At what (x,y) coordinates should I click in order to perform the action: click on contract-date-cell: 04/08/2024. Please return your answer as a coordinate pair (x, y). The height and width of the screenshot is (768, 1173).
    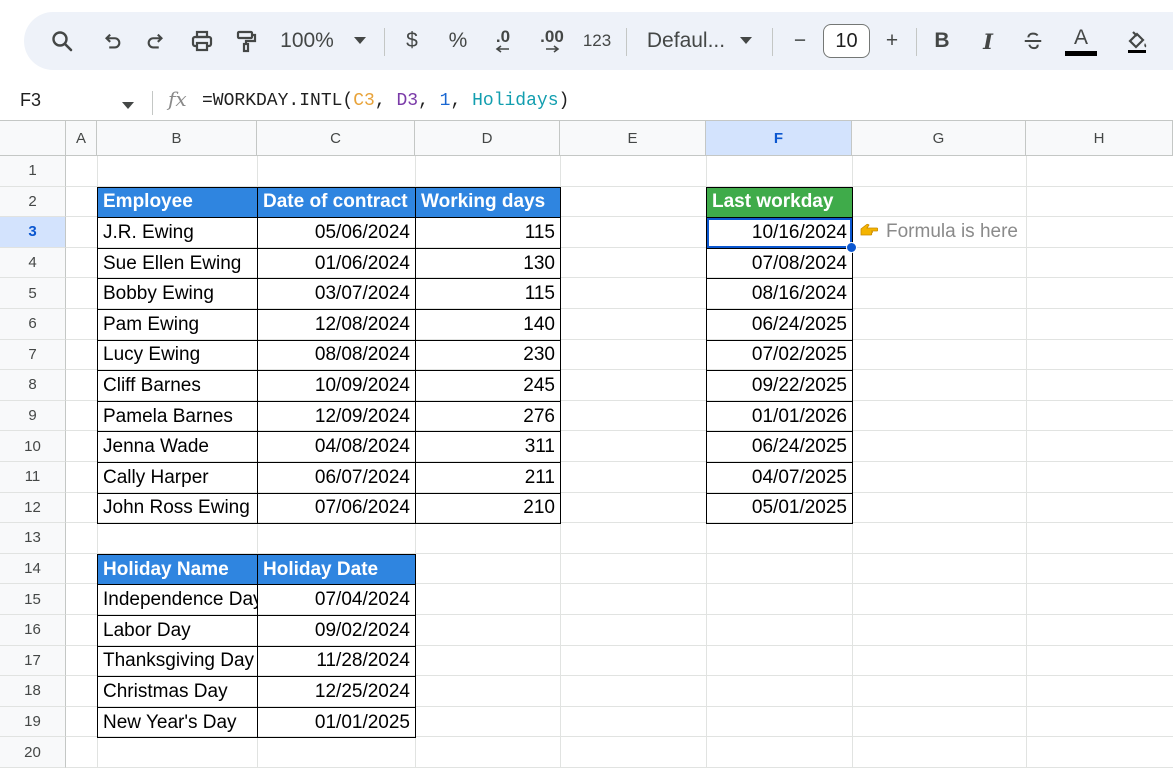
    Looking at the image, I should click on (336, 447).